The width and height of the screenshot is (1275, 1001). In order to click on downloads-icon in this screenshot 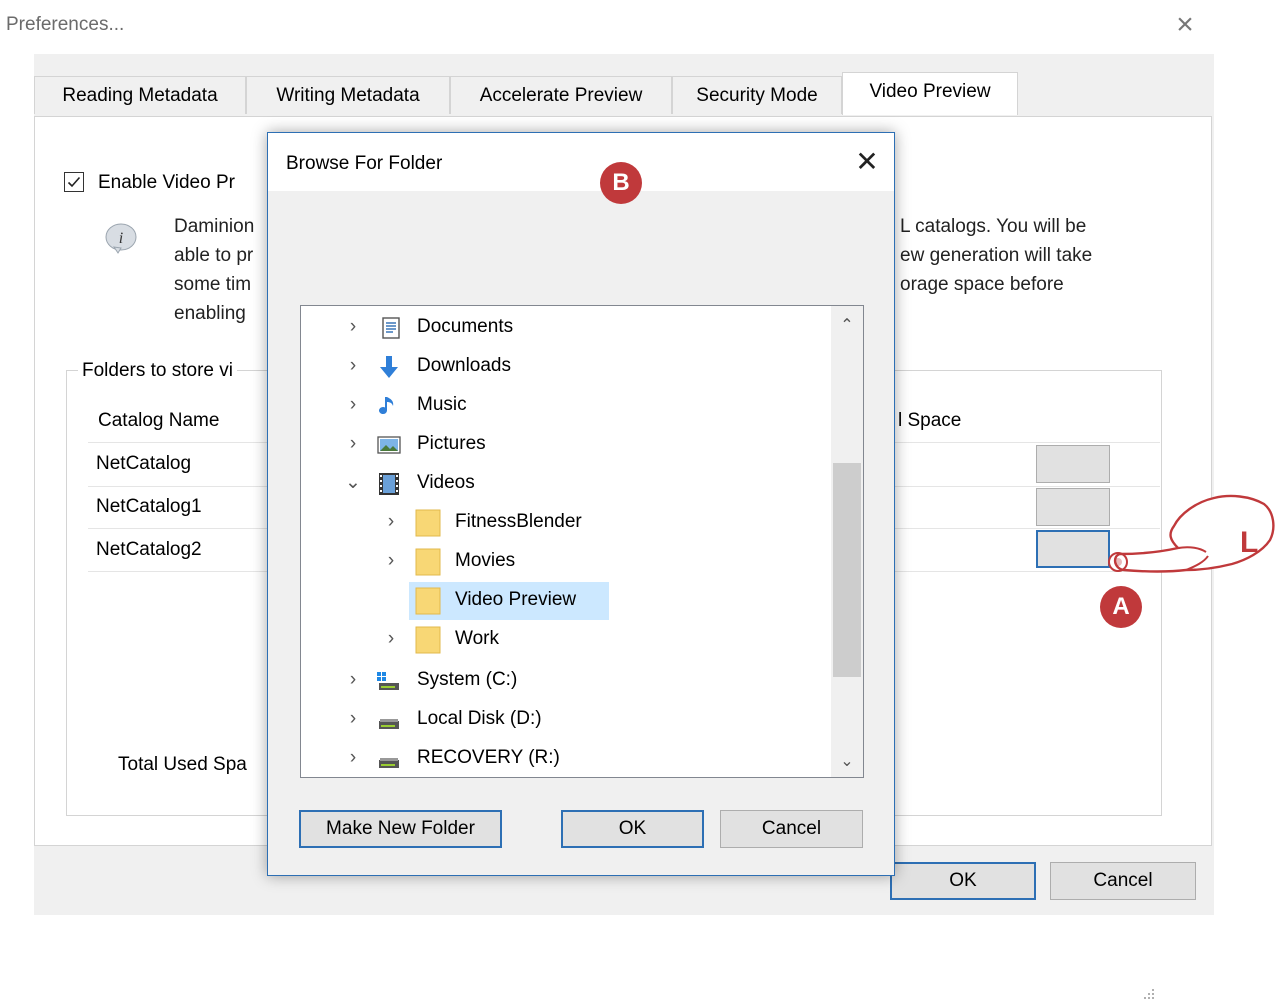, I will do `click(389, 367)`.